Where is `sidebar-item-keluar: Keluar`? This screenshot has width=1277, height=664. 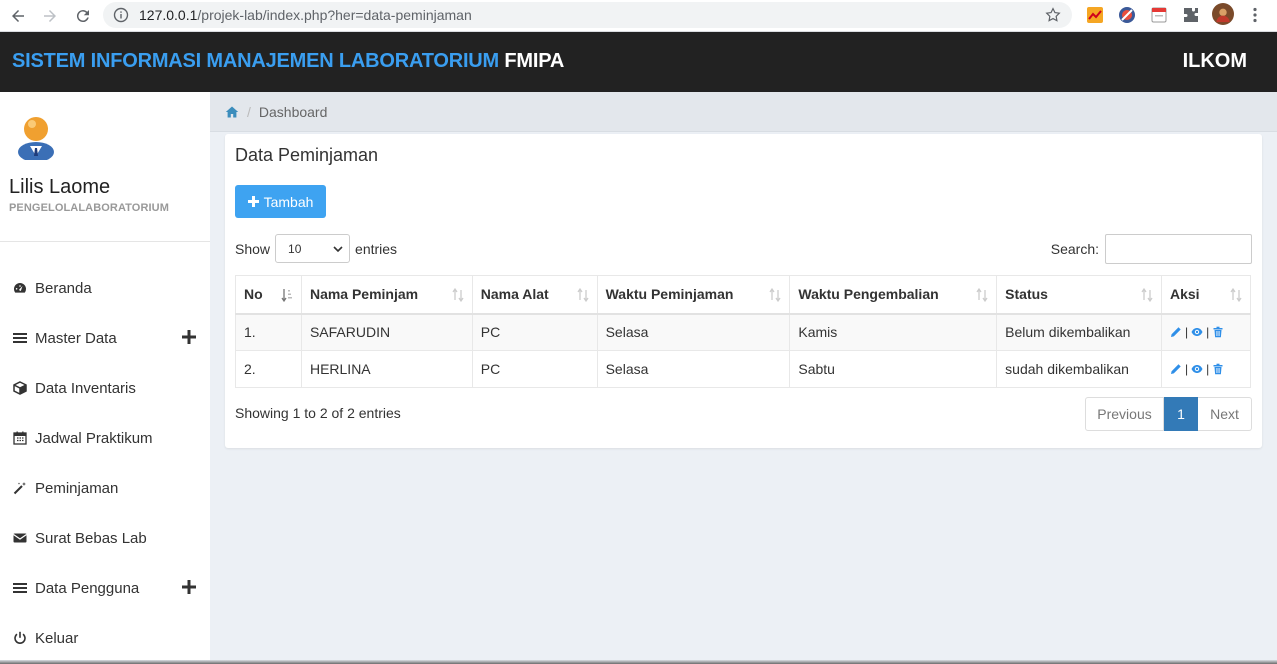 sidebar-item-keluar: Keluar is located at coordinates (105, 638).